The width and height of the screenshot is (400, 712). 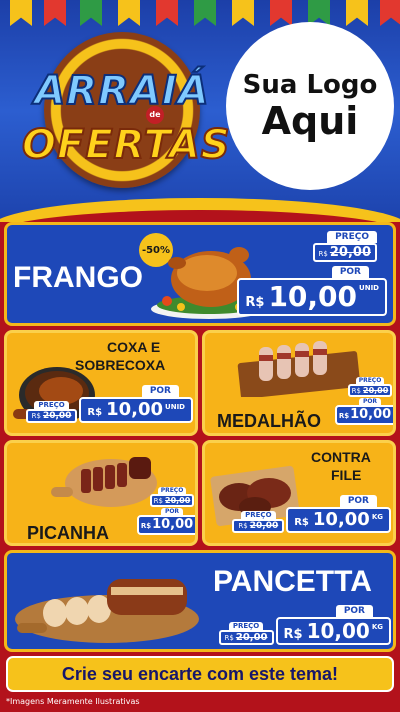 I want to click on product-name-line1: COXA E, so click(x=134, y=347).